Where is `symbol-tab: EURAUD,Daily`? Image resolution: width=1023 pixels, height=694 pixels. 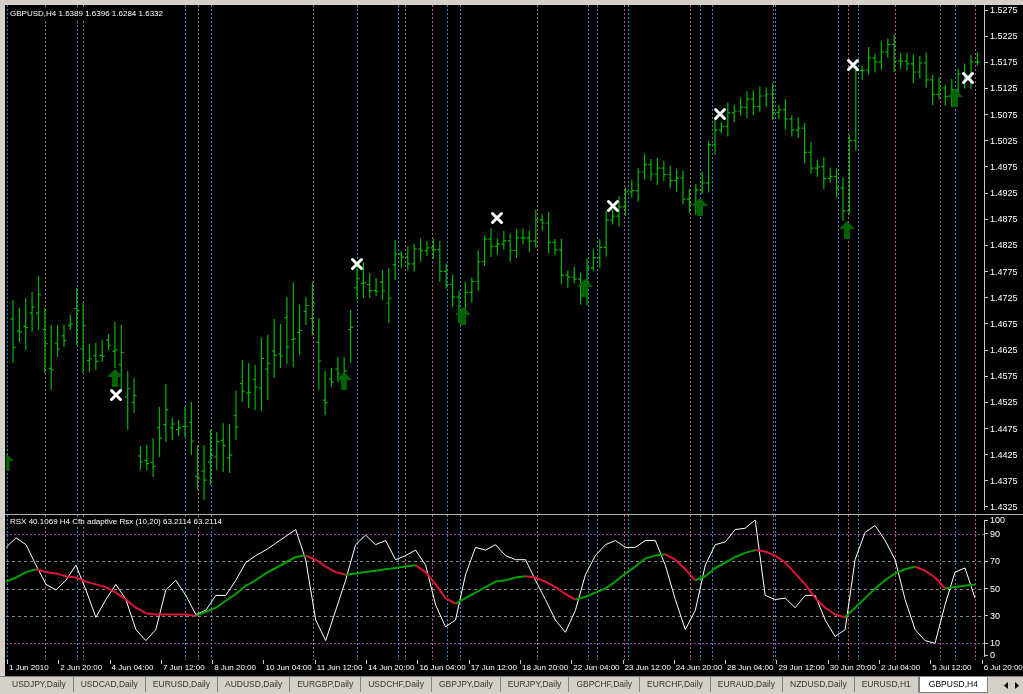
symbol-tab: EURAUD,Daily is located at coordinates (746, 684).